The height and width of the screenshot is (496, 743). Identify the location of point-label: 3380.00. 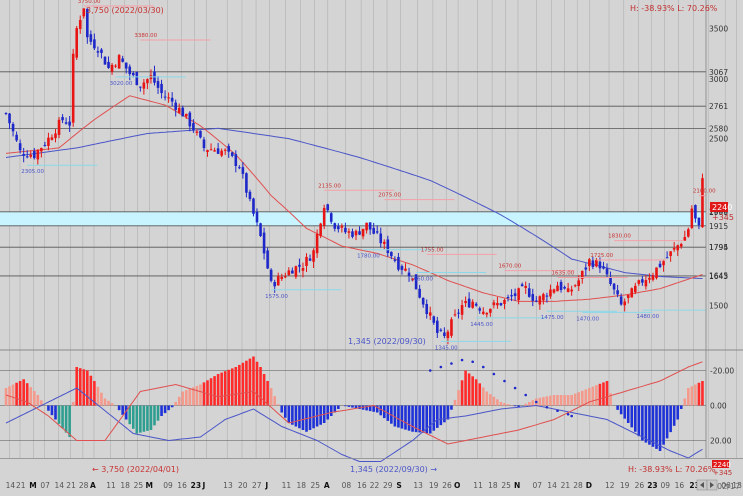
(145, 36).